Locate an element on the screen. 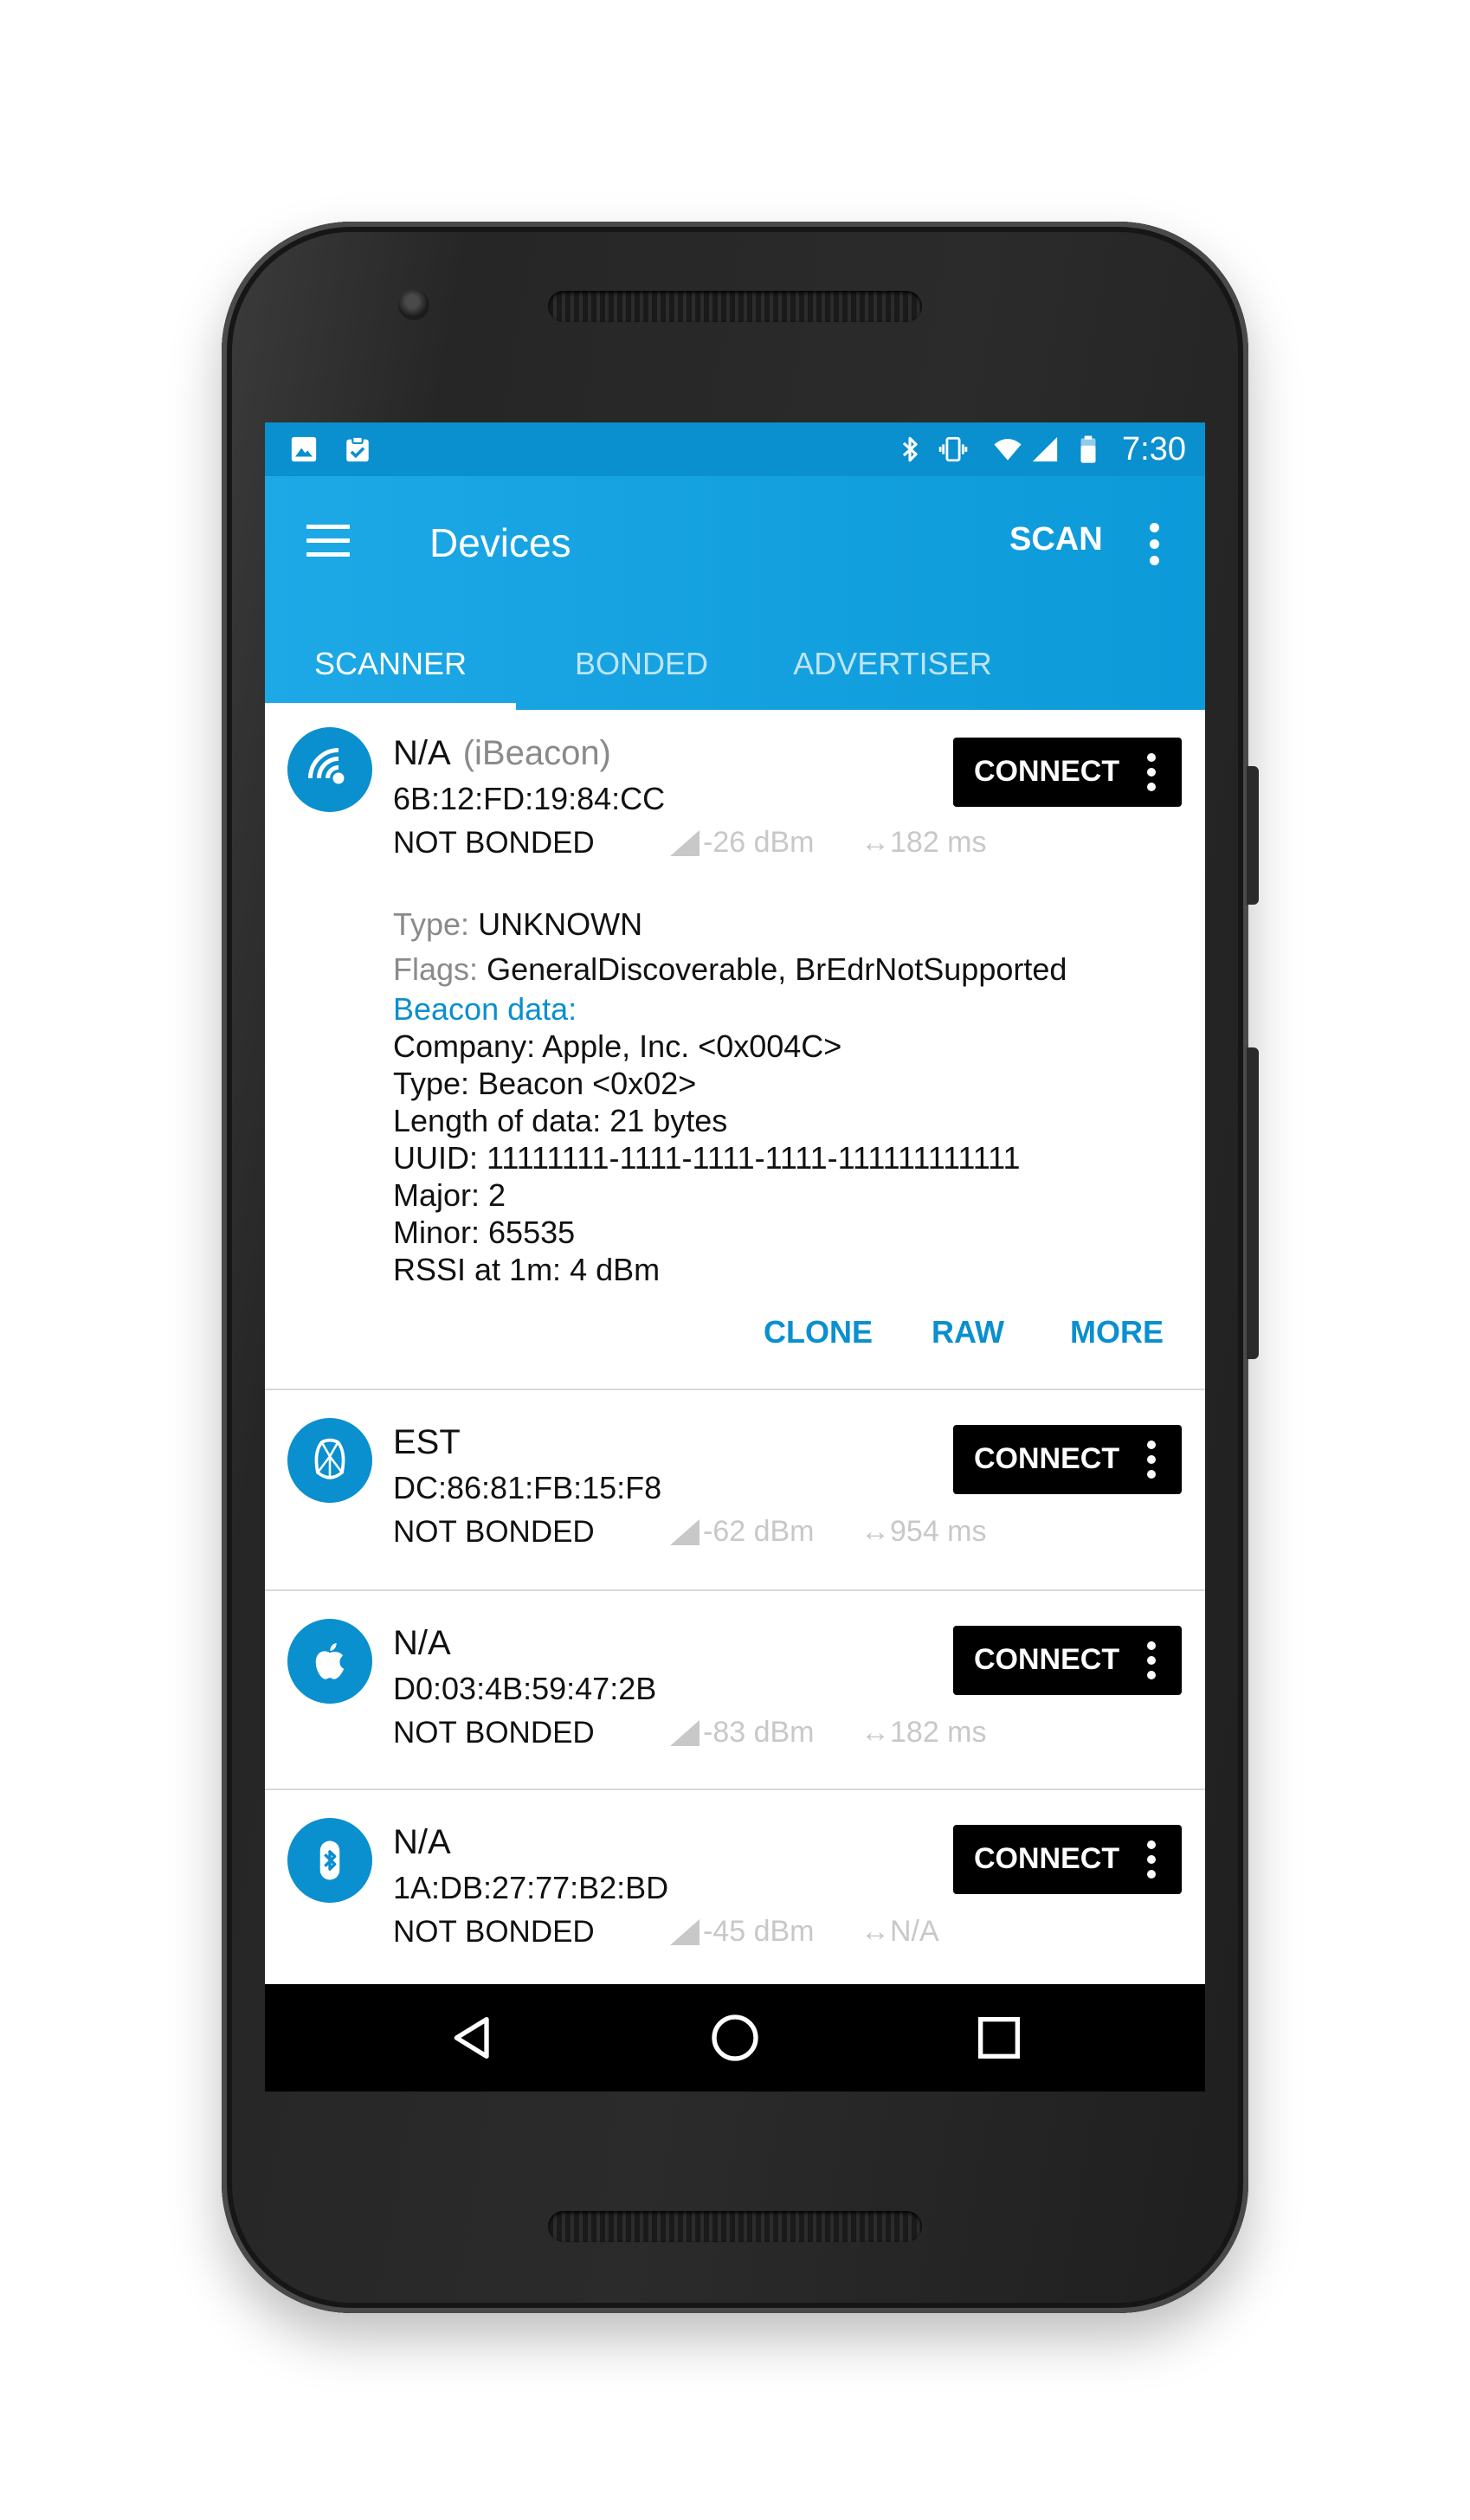 This screenshot has height=2520, width=1470. tab-bar: SCANNER BONDED ADVERTISER is located at coordinates (735, 678).